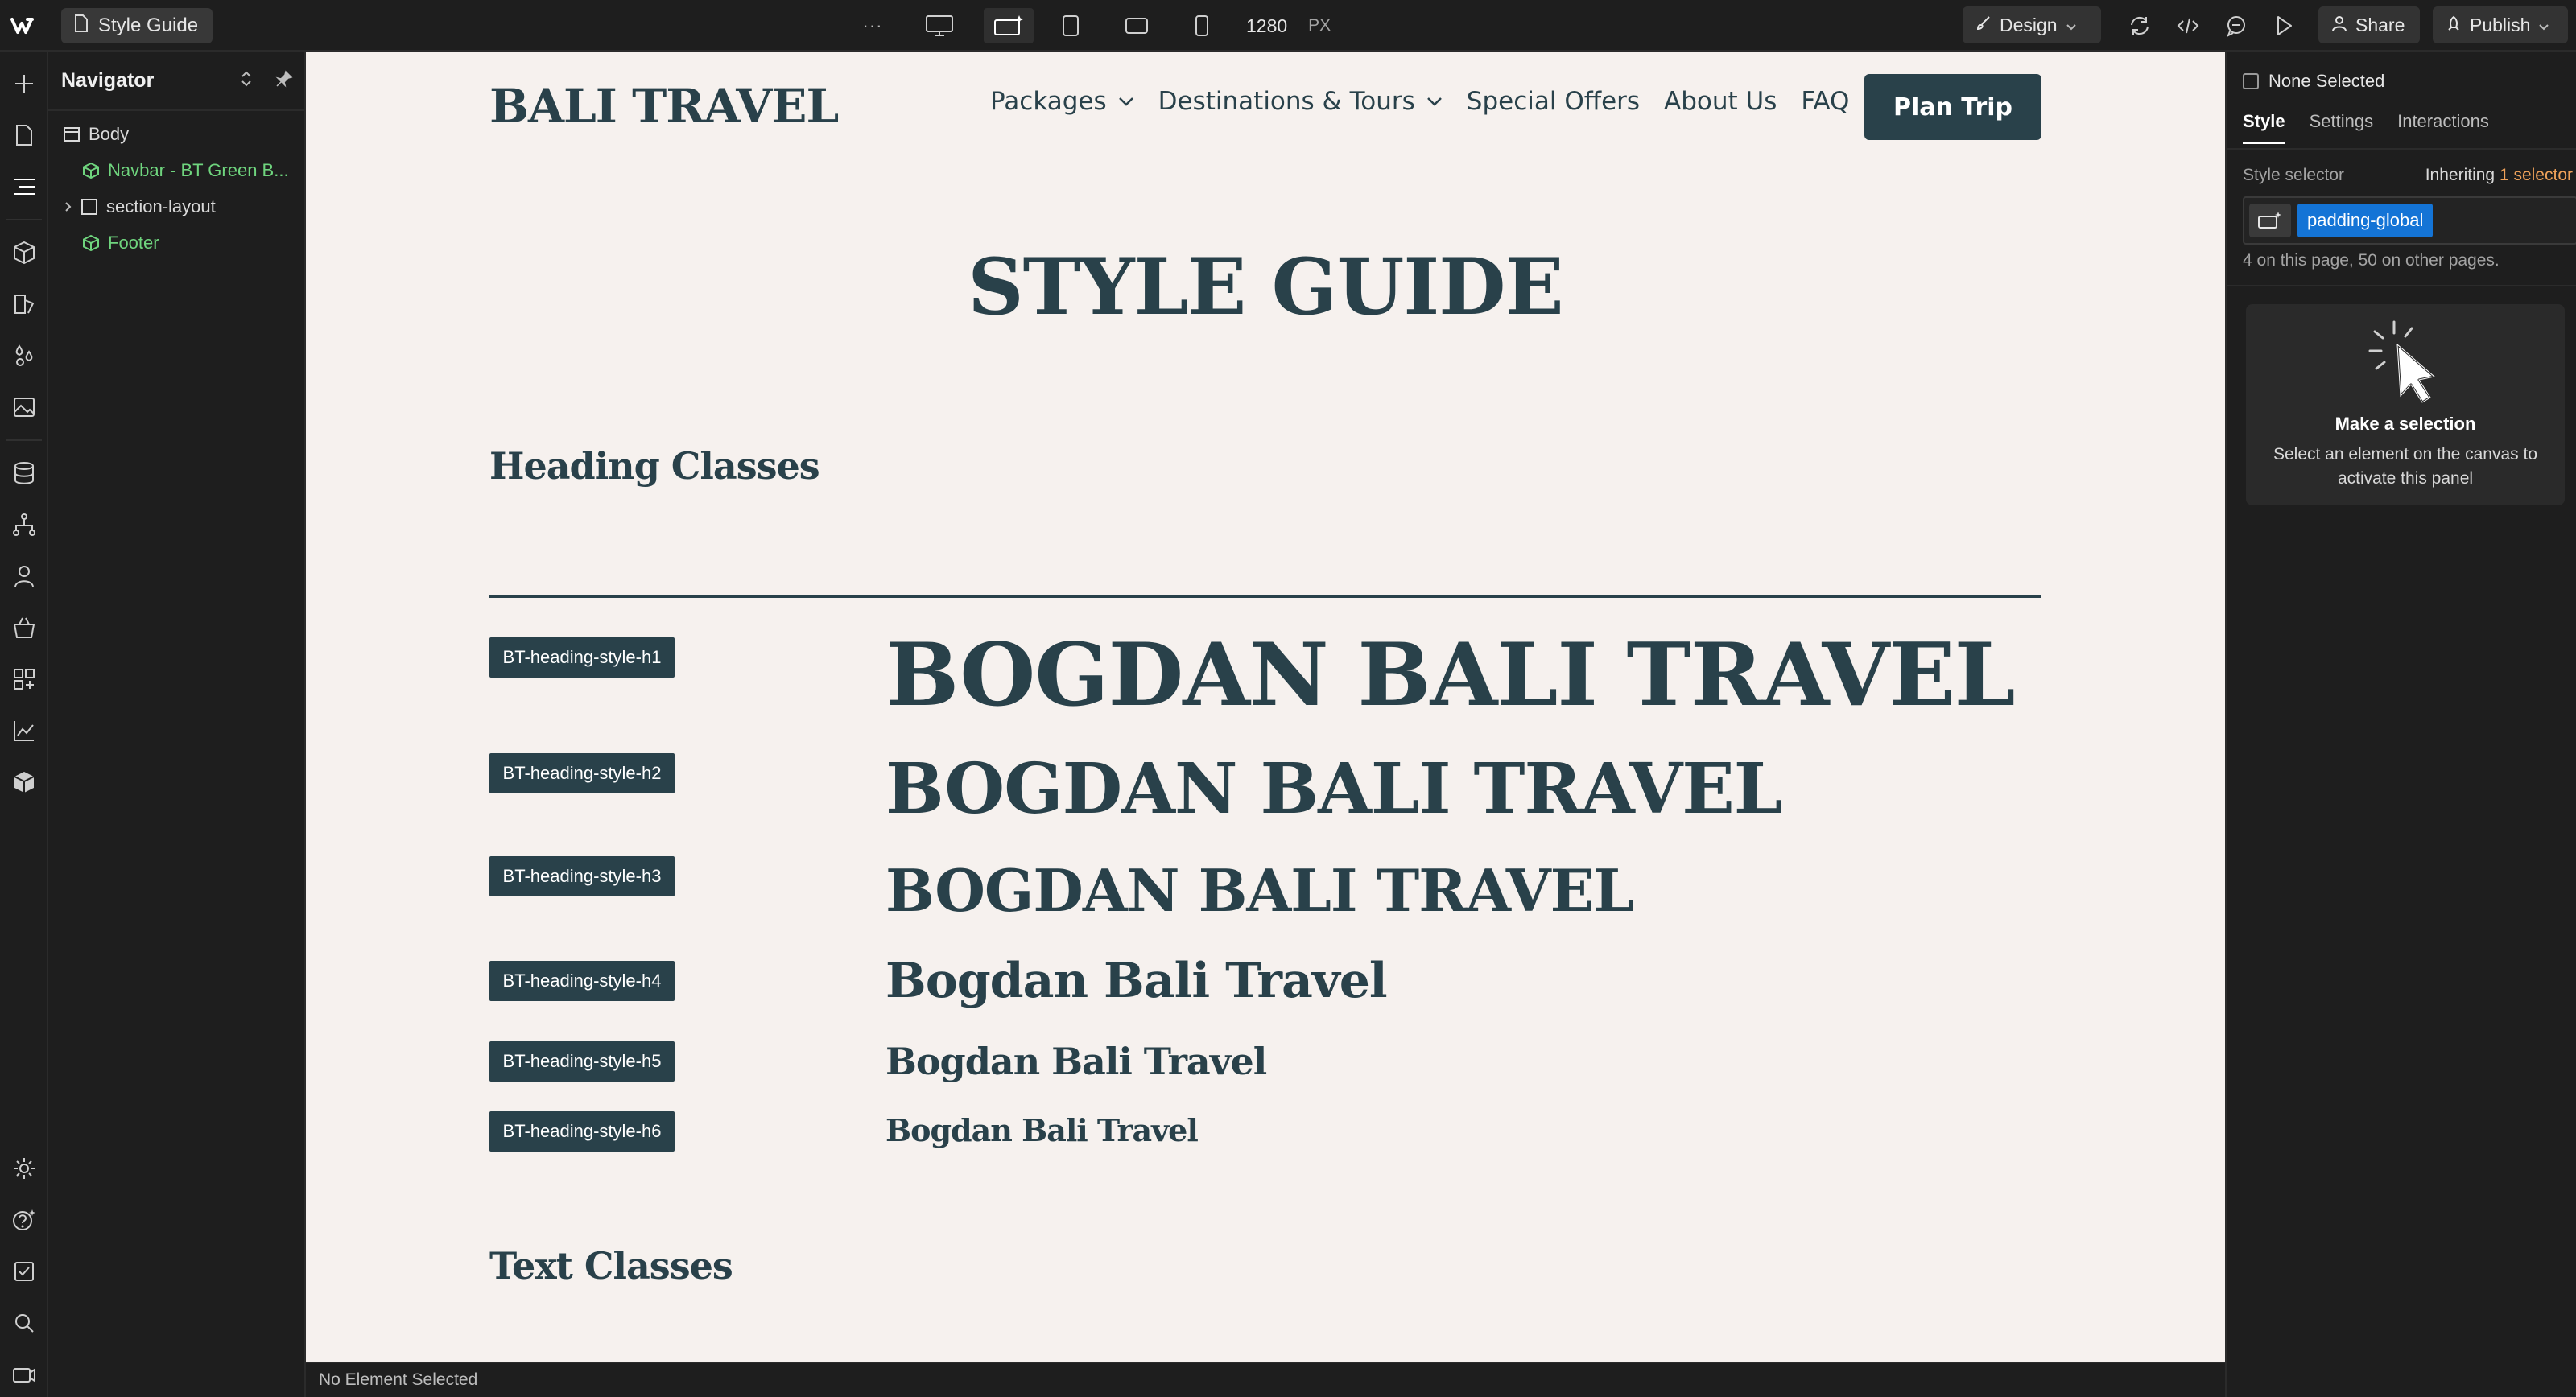 This screenshot has width=2576, height=1397. I want to click on nav-link-about-us: About Us, so click(1720, 101).